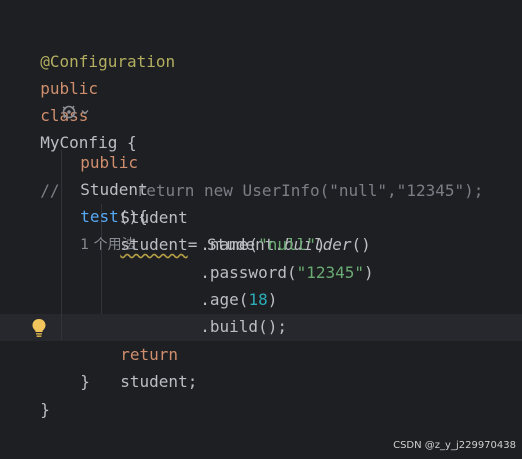 Image resolution: width=522 pixels, height=459 pixels. I want to click on keyword-token: return, so click(149, 354).